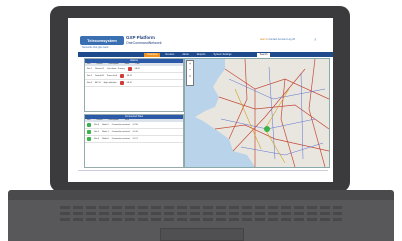  I want to click on cell-device: Node-7, so click(105, 132).